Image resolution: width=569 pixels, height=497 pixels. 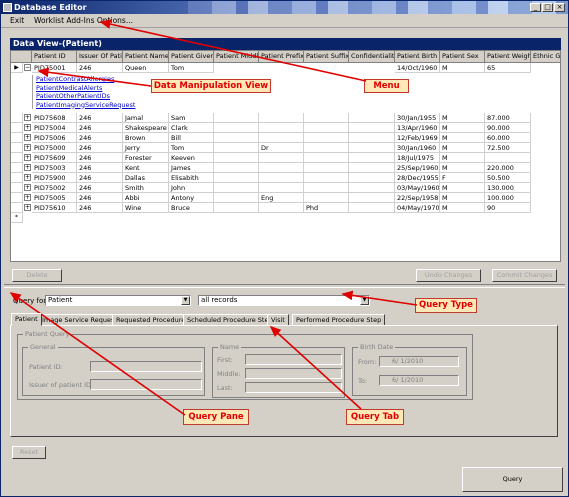 I want to click on reset-button: Reset, so click(x=29, y=452).